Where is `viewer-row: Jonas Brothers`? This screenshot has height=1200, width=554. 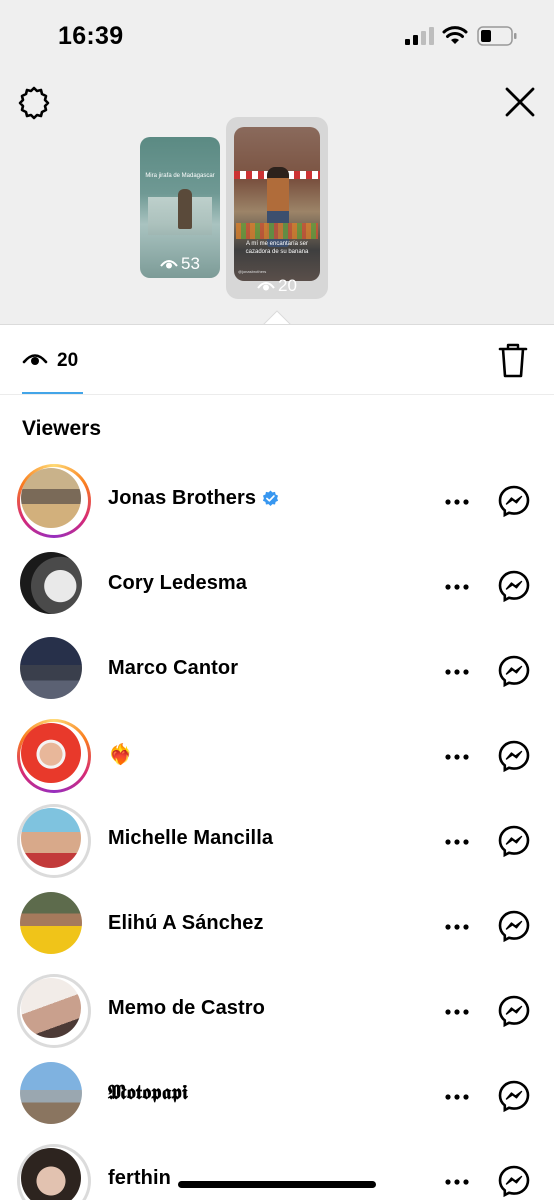 viewer-row: Jonas Brothers is located at coordinates (277, 502).